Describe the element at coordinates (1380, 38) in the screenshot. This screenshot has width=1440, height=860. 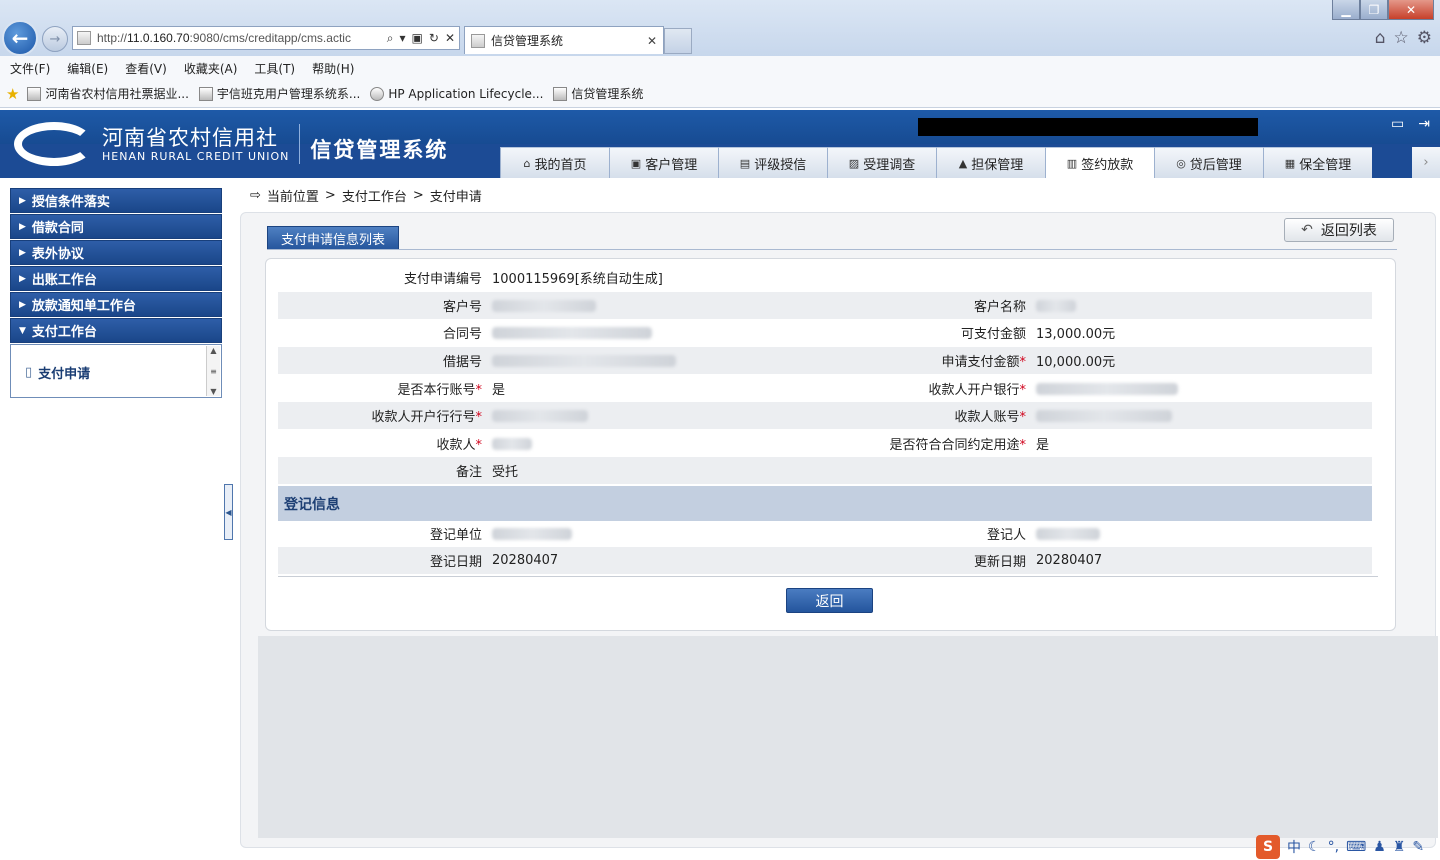
I see `home-icon: ⌂` at that location.